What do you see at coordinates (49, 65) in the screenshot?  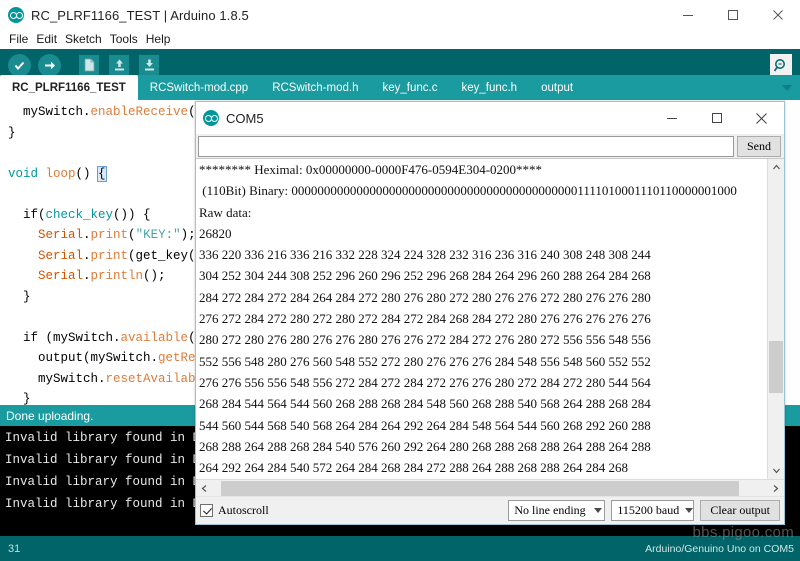 I see `arrow-right-icon` at bounding box center [49, 65].